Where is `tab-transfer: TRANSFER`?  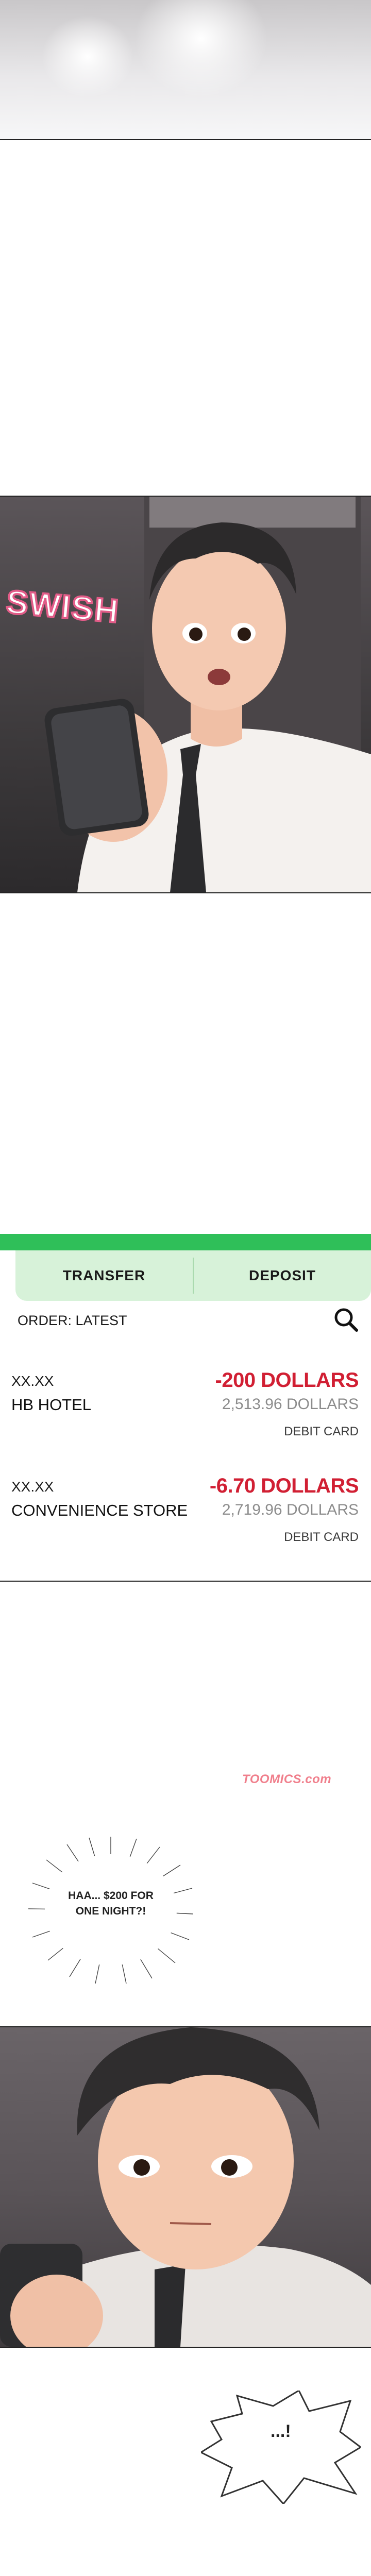 tab-transfer: TRANSFER is located at coordinates (104, 1275).